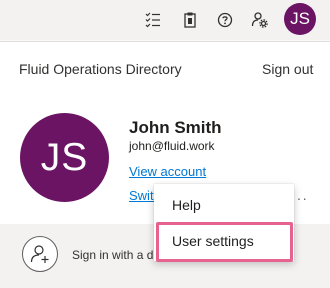 The image size is (330, 288). I want to click on clipboard-icon, so click(190, 20).